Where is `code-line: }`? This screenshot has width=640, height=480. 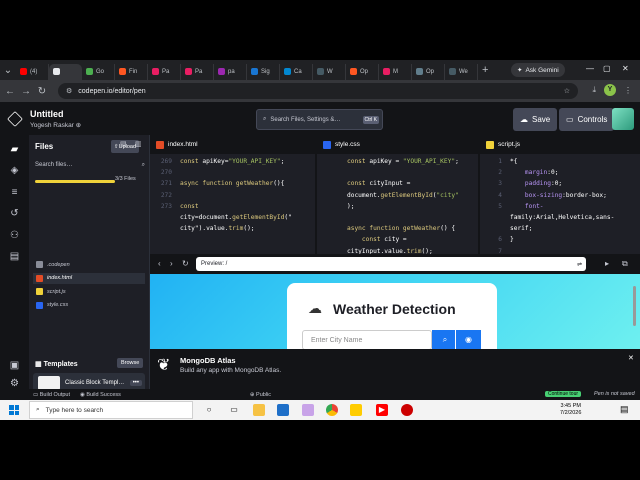
code-line: } is located at coordinates (512, 239).